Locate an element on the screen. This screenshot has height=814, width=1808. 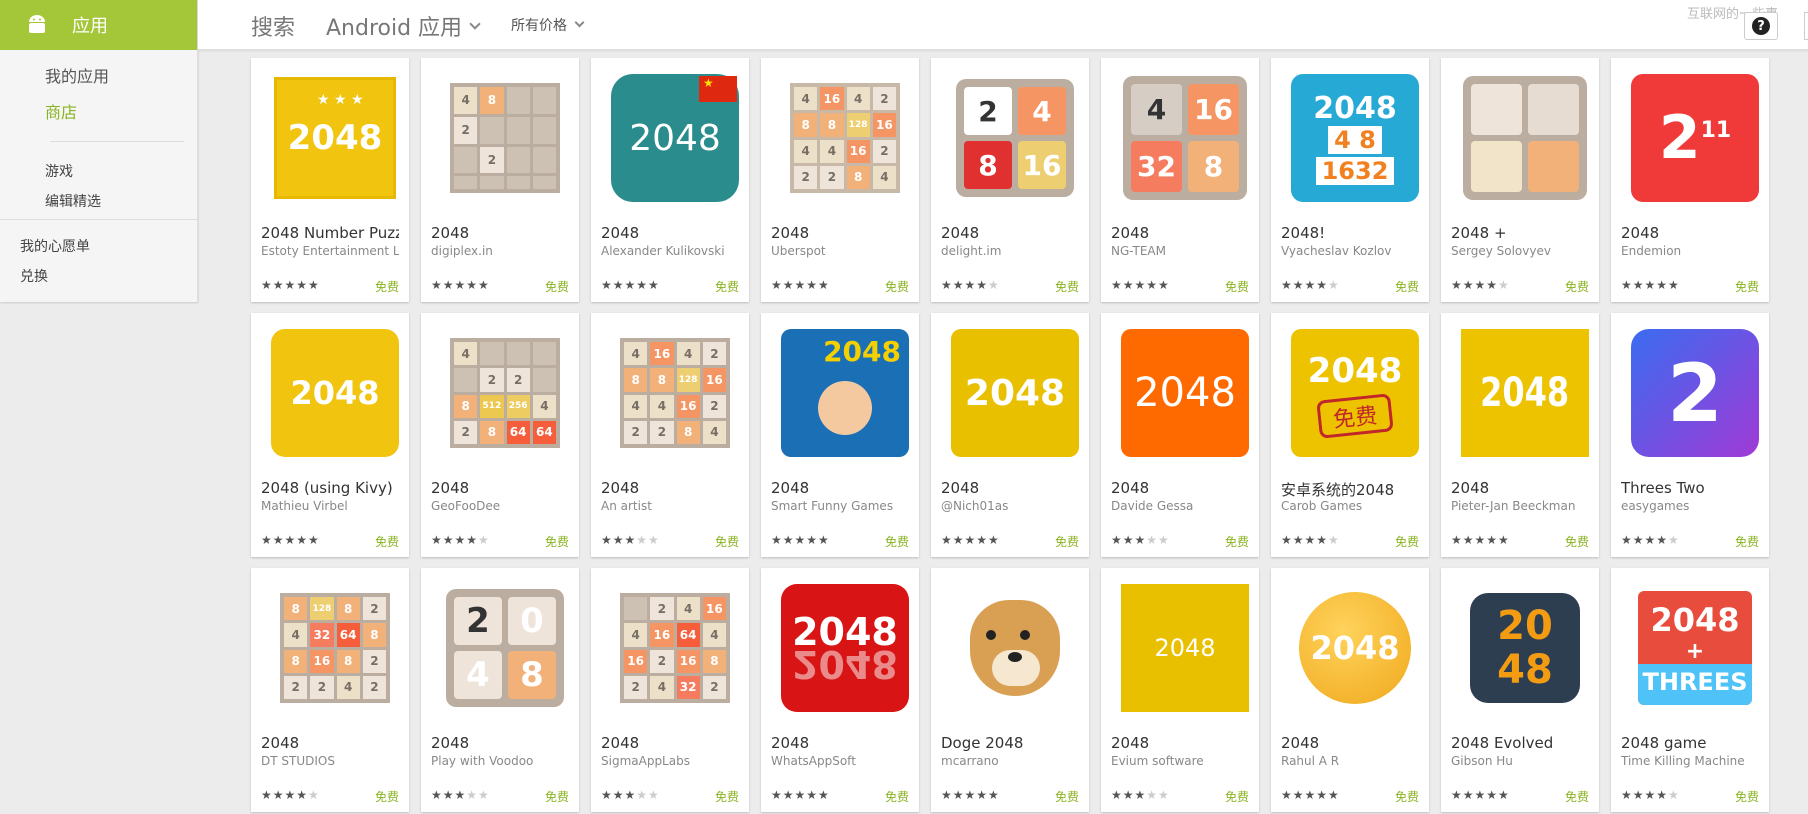
app-card: 2048 2048 @Nich01as ★★★★★ 免费 is located at coordinates (1010, 435).